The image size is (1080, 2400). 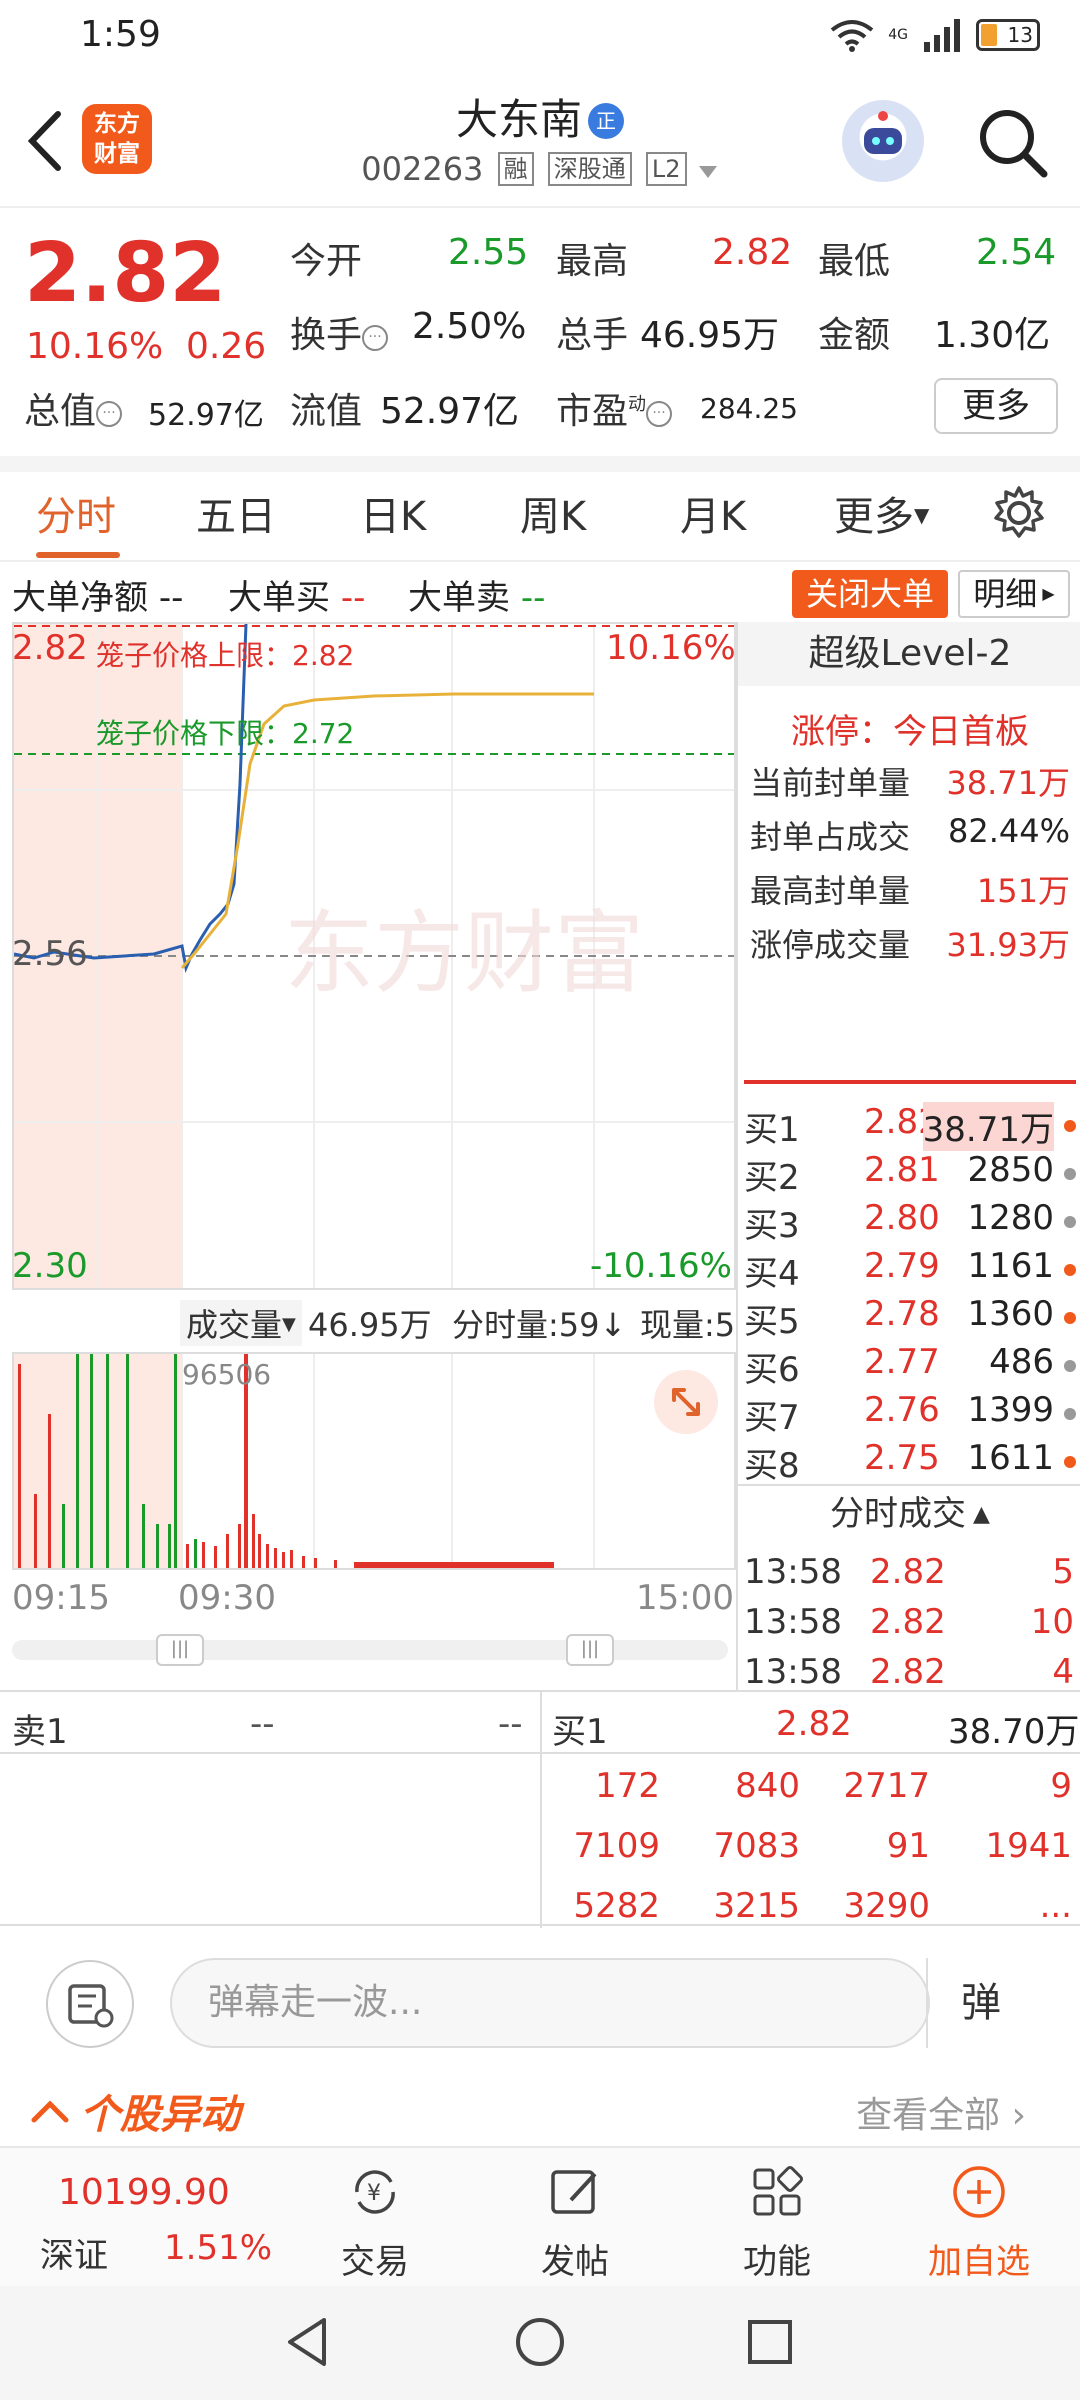 What do you see at coordinates (50, 1266) in the screenshot?
I see `lower-price-label: 2.30` at bounding box center [50, 1266].